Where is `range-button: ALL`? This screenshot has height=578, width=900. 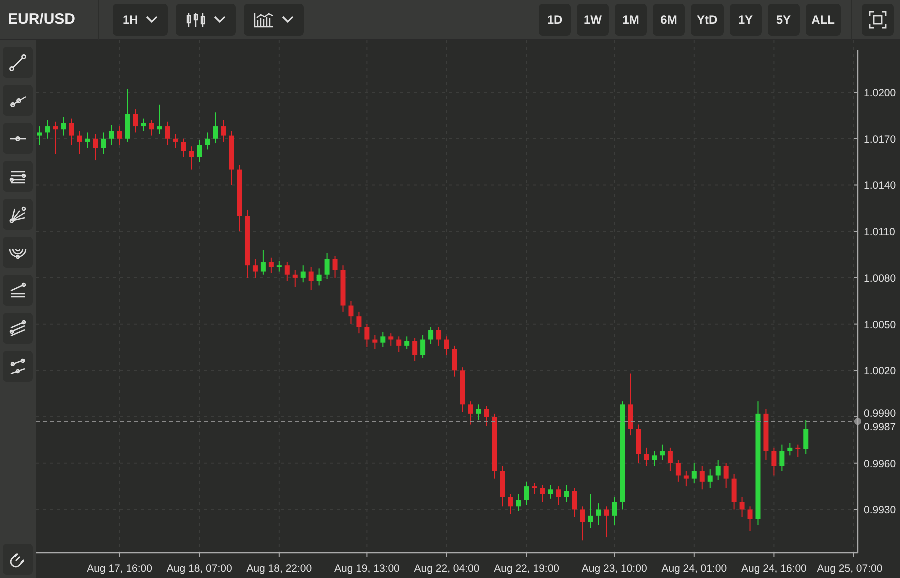
range-button: ALL is located at coordinates (823, 20).